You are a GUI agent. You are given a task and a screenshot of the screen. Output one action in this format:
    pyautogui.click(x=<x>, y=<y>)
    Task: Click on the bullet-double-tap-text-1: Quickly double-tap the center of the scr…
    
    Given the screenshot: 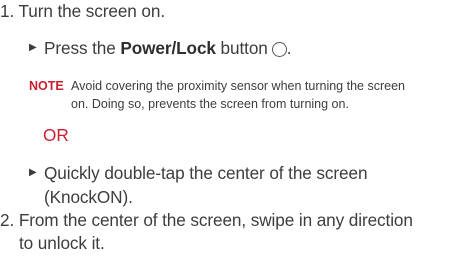 What is the action you would take?
    pyautogui.click(x=206, y=173)
    